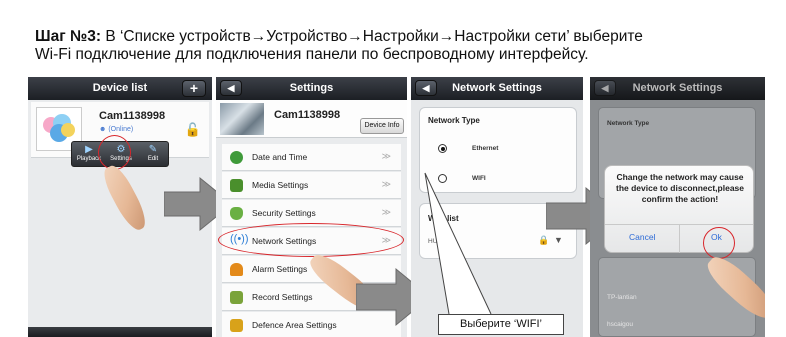  I want to click on bell-icon, so click(236, 269).